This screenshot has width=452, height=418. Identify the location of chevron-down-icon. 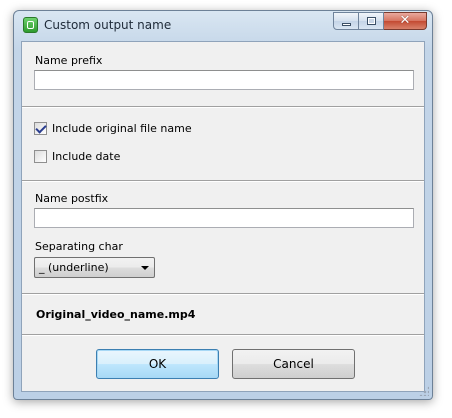
(145, 268).